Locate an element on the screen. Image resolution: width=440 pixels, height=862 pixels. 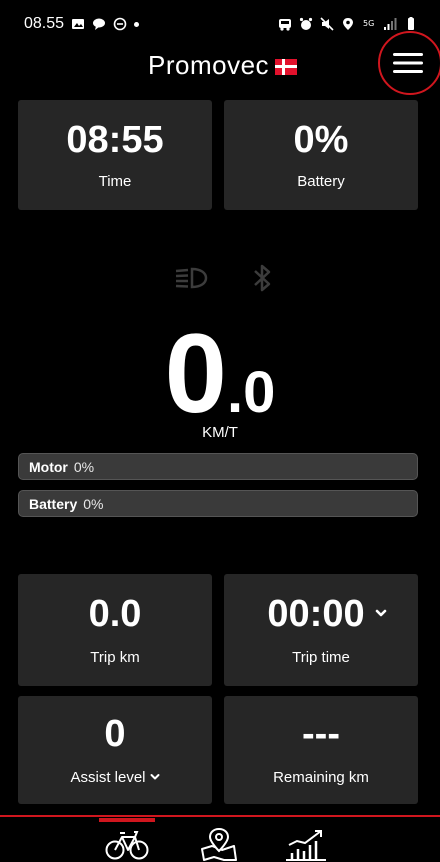
remaining-km-label: Remaining km is located at coordinates (321, 777).